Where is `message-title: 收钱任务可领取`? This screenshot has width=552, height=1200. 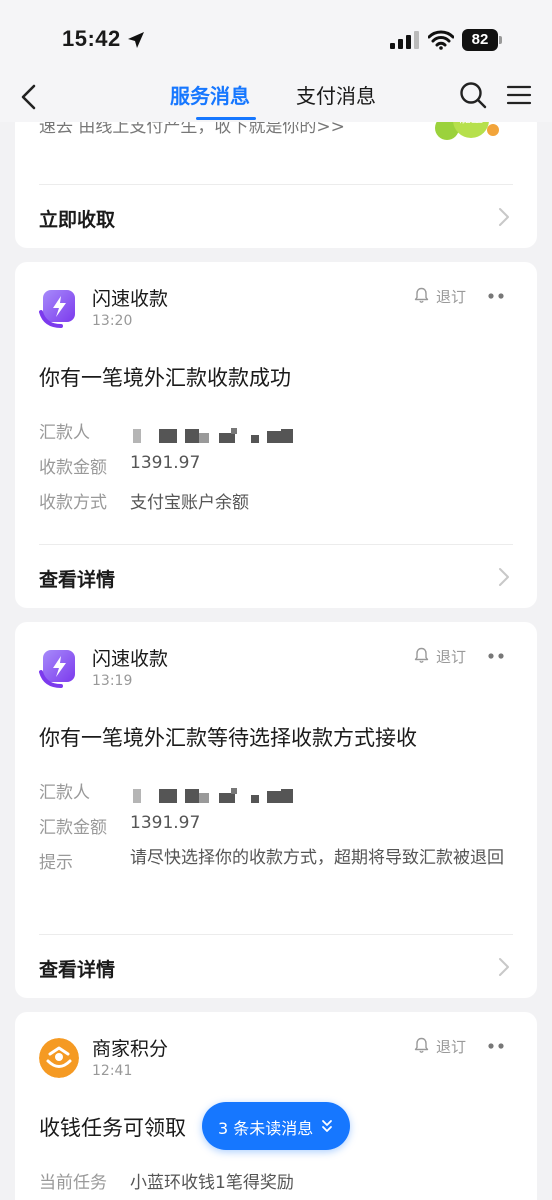
message-title: 收钱任务可领取 is located at coordinates (112, 1128).